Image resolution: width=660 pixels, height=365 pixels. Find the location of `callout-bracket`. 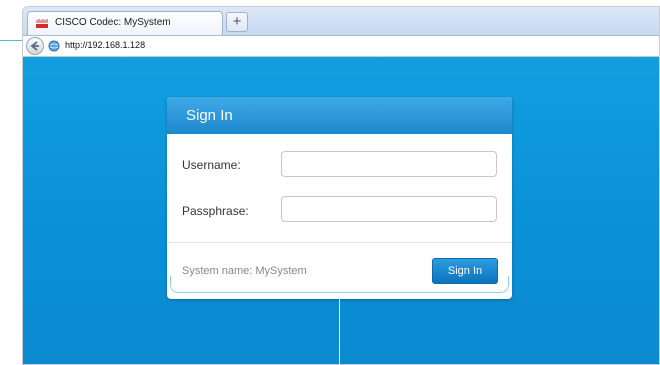

callout-bracket is located at coordinates (339, 284).